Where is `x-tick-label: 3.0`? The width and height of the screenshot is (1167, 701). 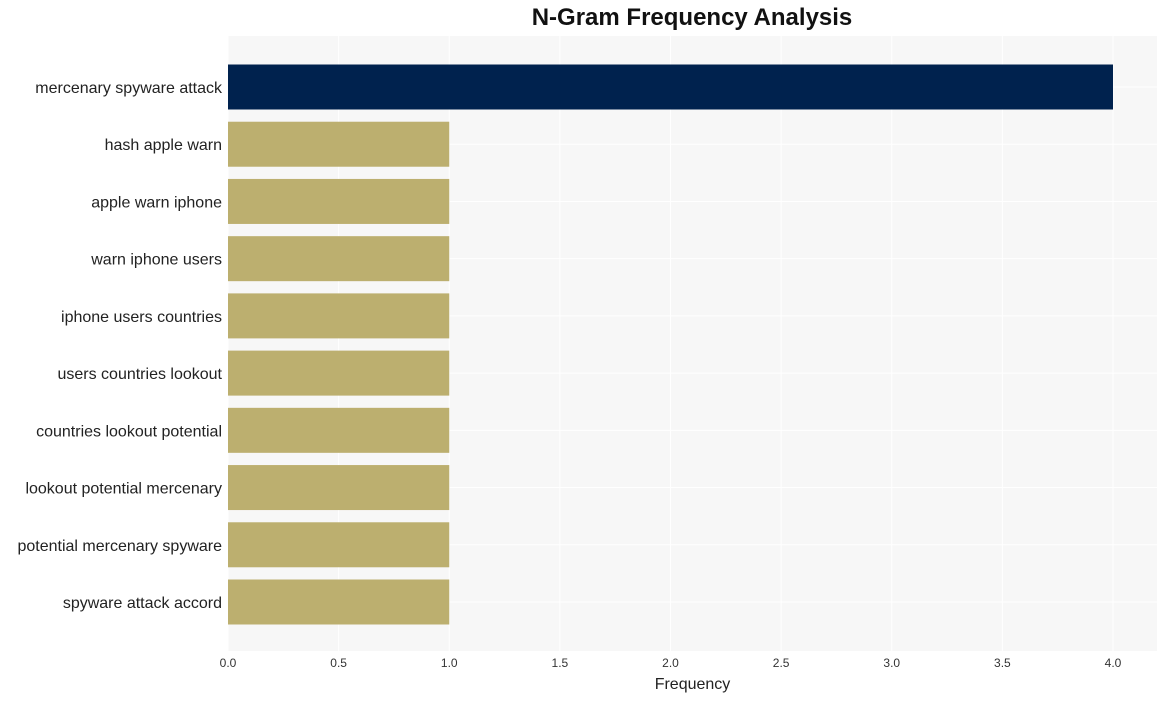 x-tick-label: 3.0 is located at coordinates (891, 663).